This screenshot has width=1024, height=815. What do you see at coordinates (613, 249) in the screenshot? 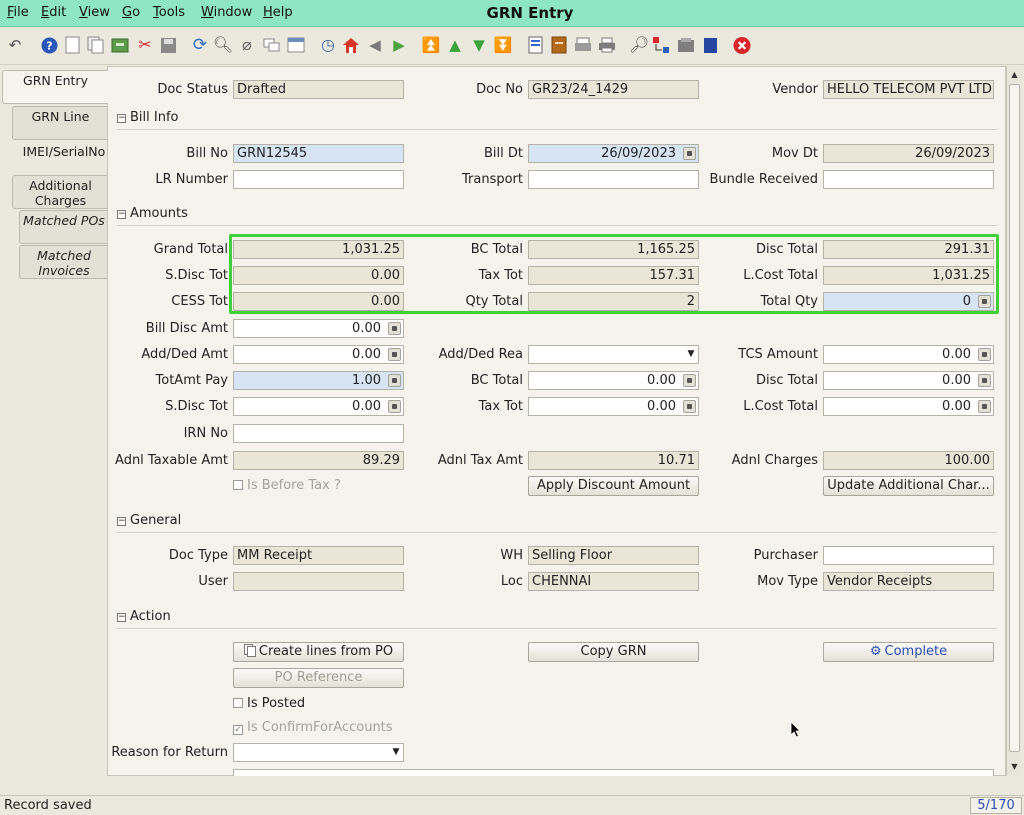
I see `bc-total-field: 1,165.25` at bounding box center [613, 249].